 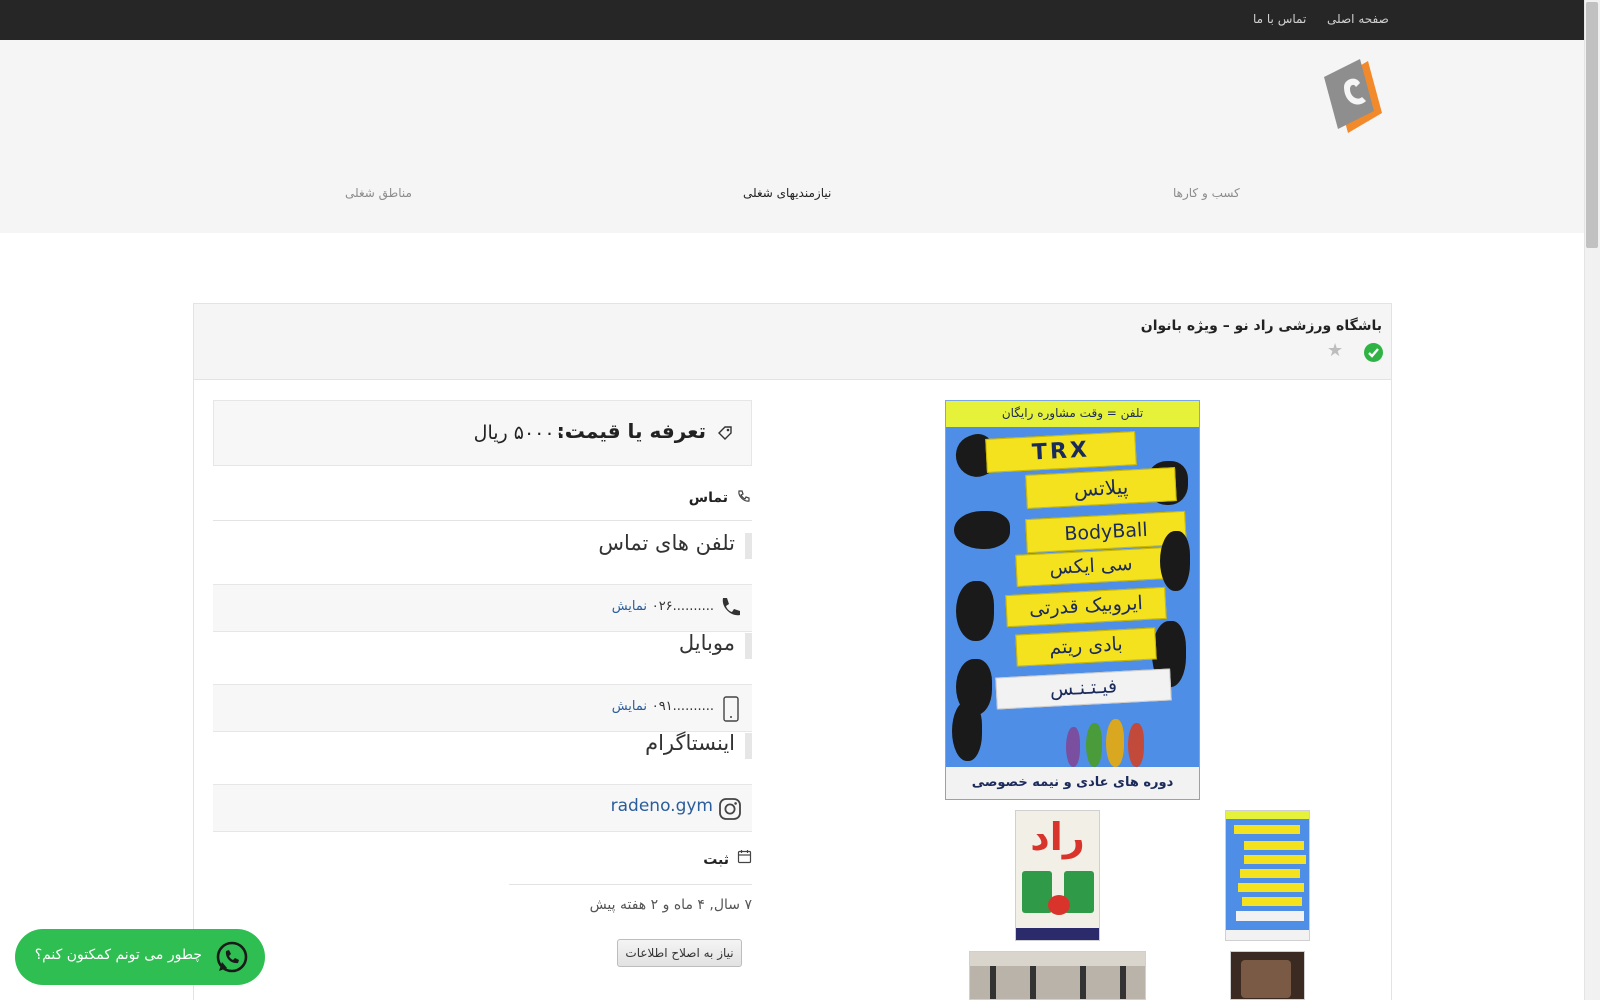 I want to click on registered-section-title: ثبت, so click(x=716, y=860).